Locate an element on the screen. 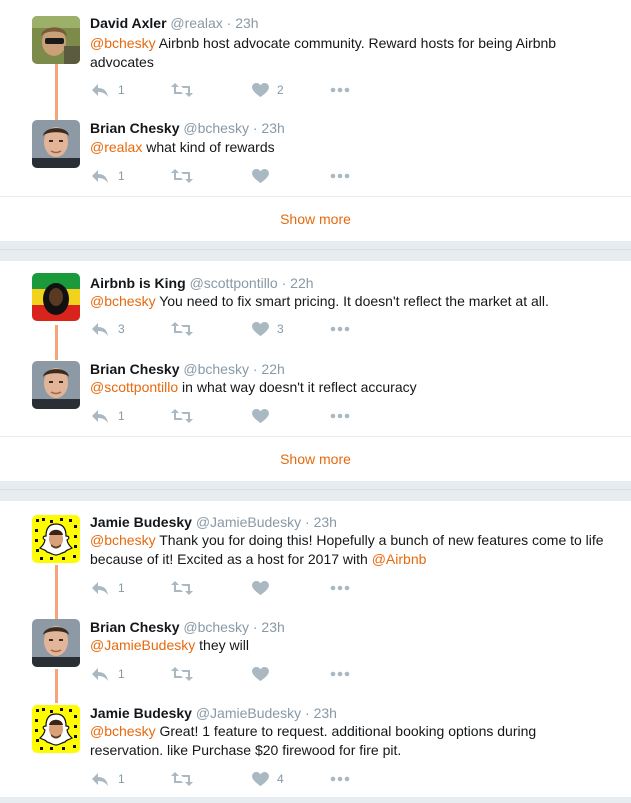 The height and width of the screenshot is (803, 631). author-handle: @realax is located at coordinates (196, 23).